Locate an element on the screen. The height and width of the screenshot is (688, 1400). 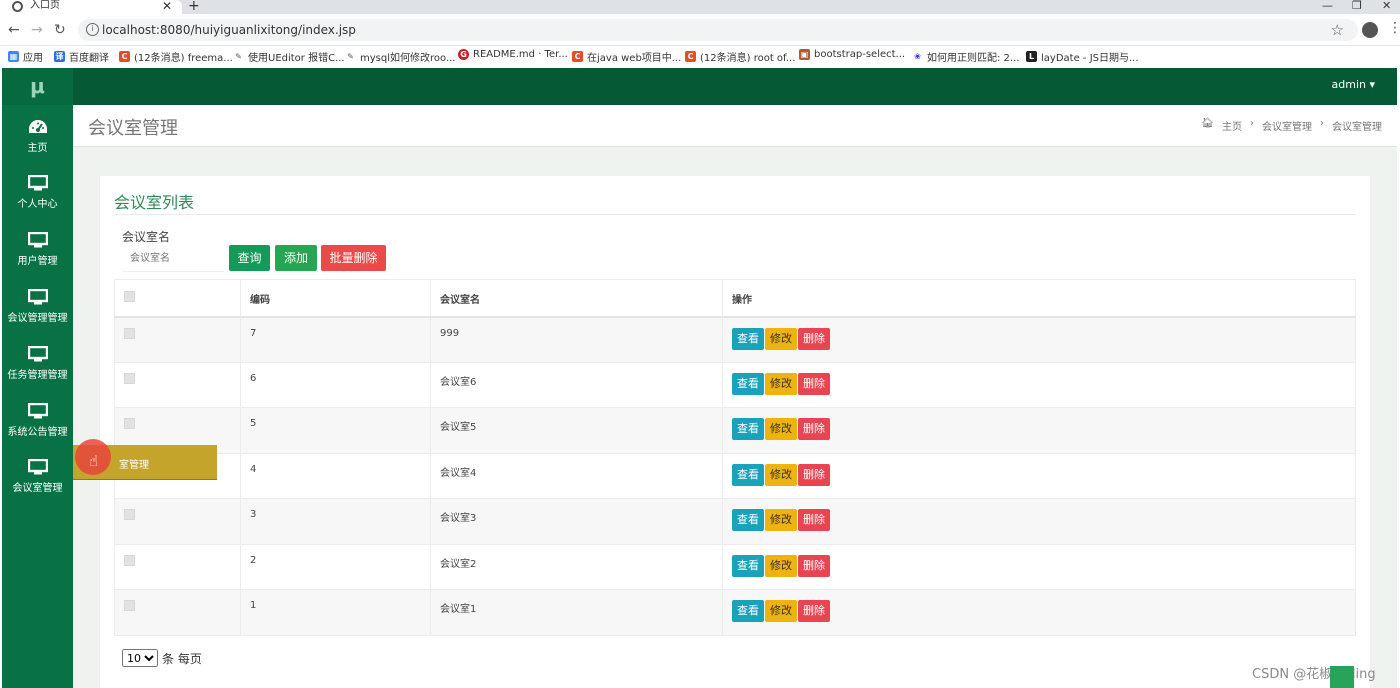
table-row: 7 999 查看 修改 删除 is located at coordinates (735, 339).